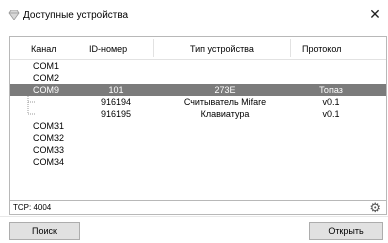 This screenshot has height=243, width=388. I want to click on table-row: COM33, so click(198, 150).